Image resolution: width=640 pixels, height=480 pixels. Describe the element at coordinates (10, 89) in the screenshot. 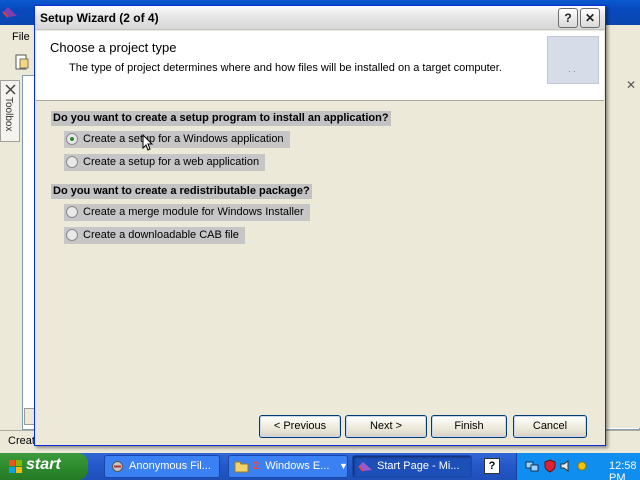

I see `toolbox-icon` at that location.